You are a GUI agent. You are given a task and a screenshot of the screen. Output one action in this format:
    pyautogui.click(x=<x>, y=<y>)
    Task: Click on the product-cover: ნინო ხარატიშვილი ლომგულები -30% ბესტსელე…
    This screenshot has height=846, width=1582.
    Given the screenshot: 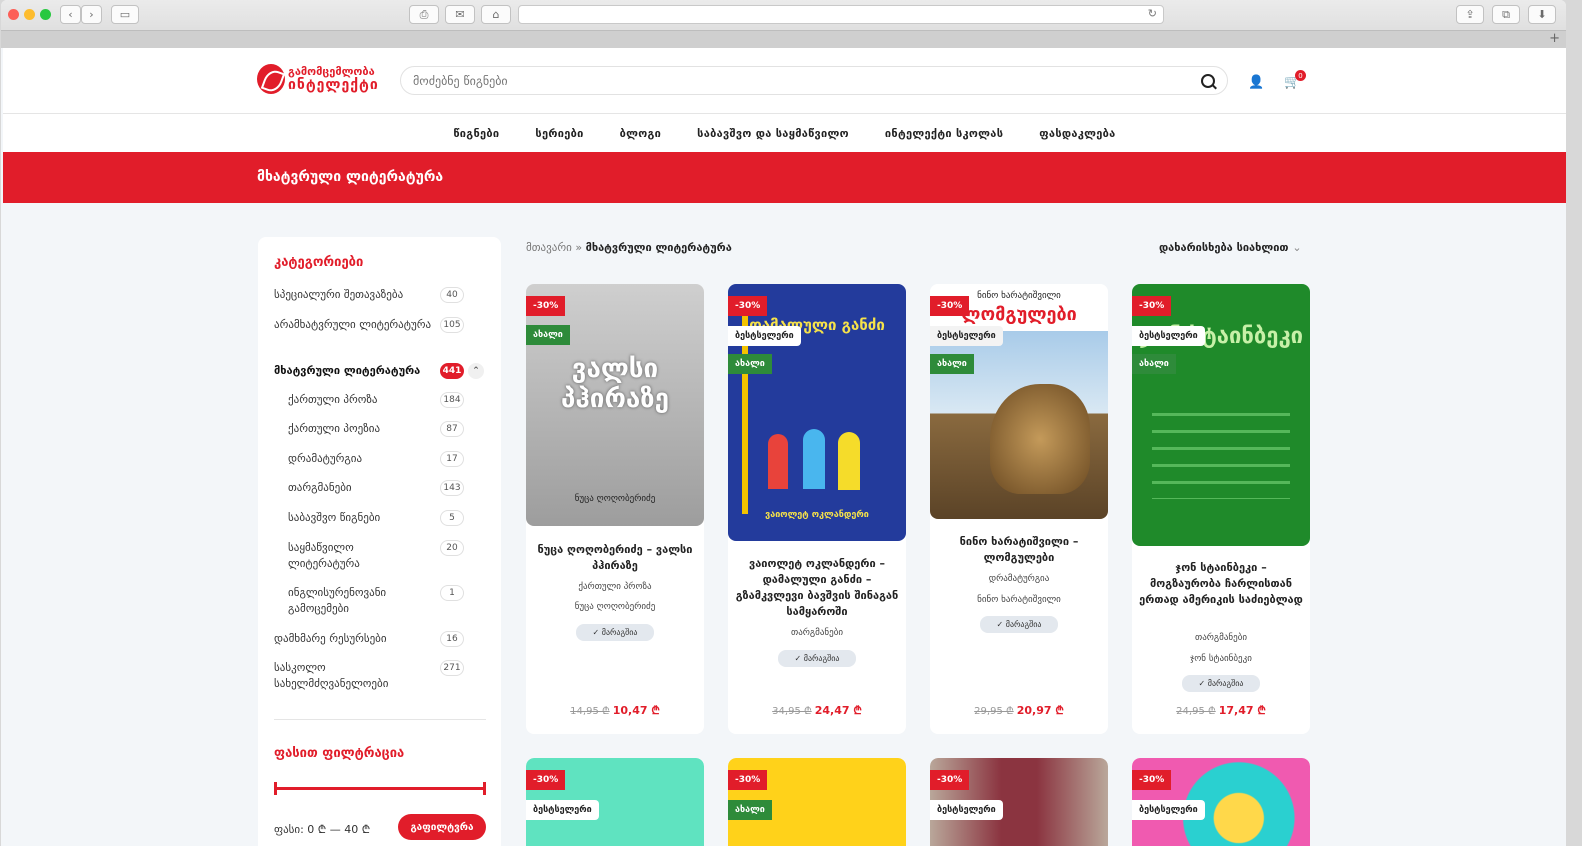 What is the action you would take?
    pyautogui.click(x=1019, y=401)
    